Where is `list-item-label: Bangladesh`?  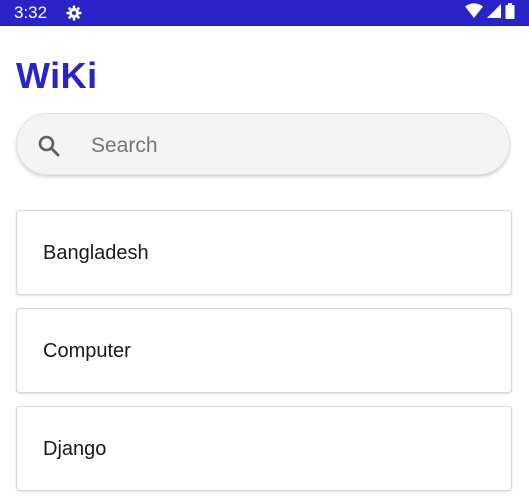 list-item-label: Bangladesh is located at coordinates (96, 253).